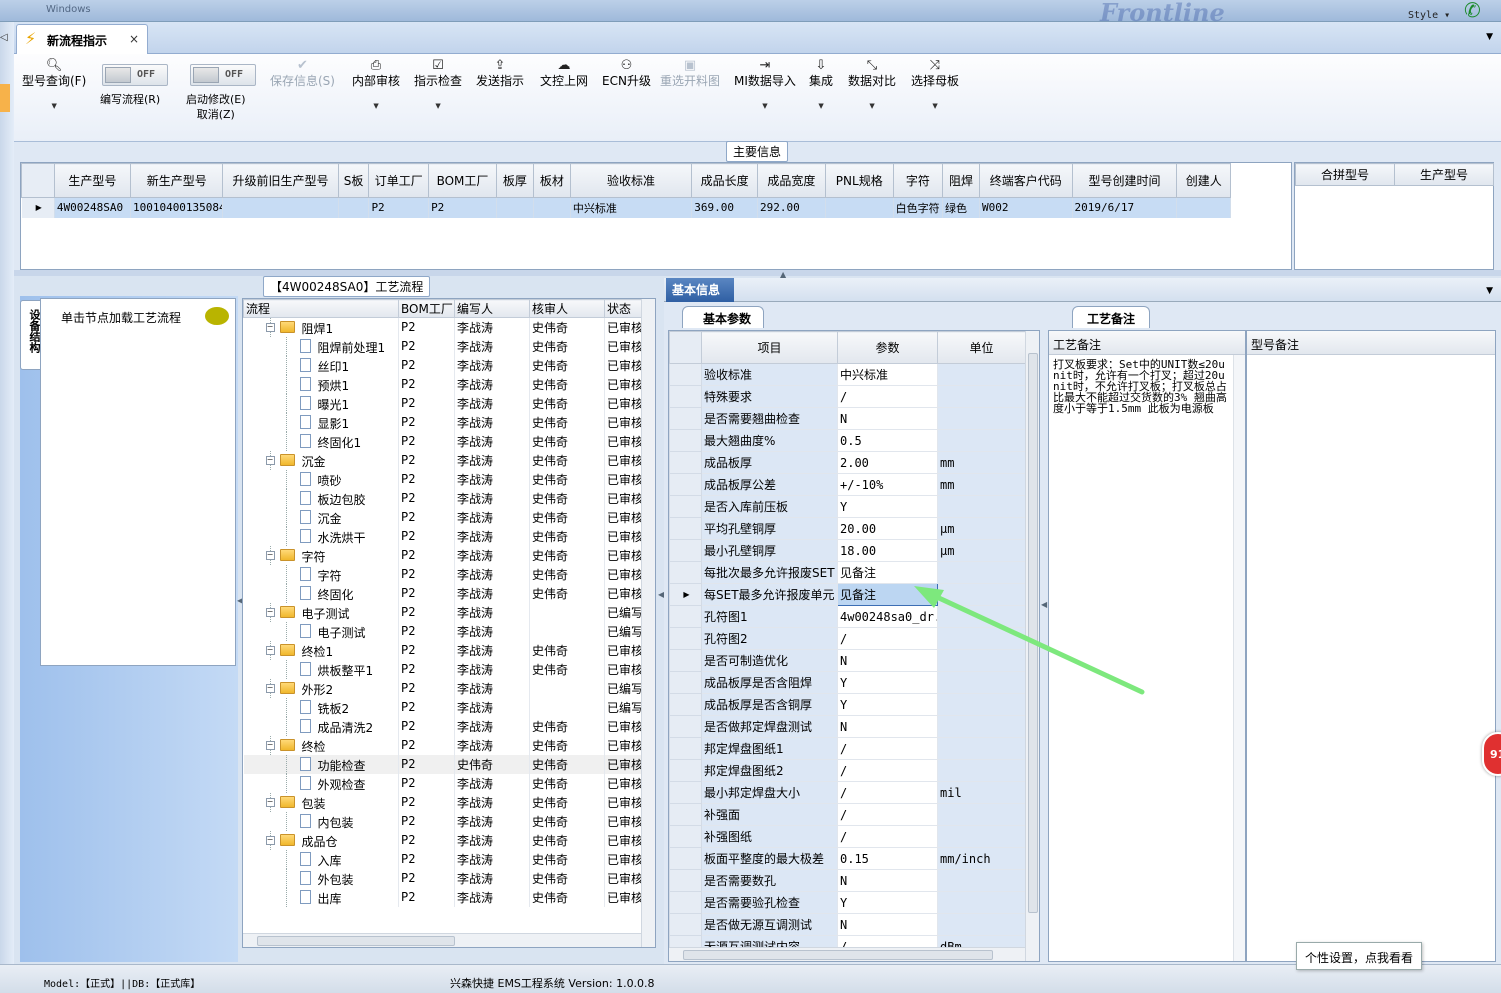  I want to click on tree-row: 内包装 P2 李战涛 史伟奇 已审核, so click(442, 821).